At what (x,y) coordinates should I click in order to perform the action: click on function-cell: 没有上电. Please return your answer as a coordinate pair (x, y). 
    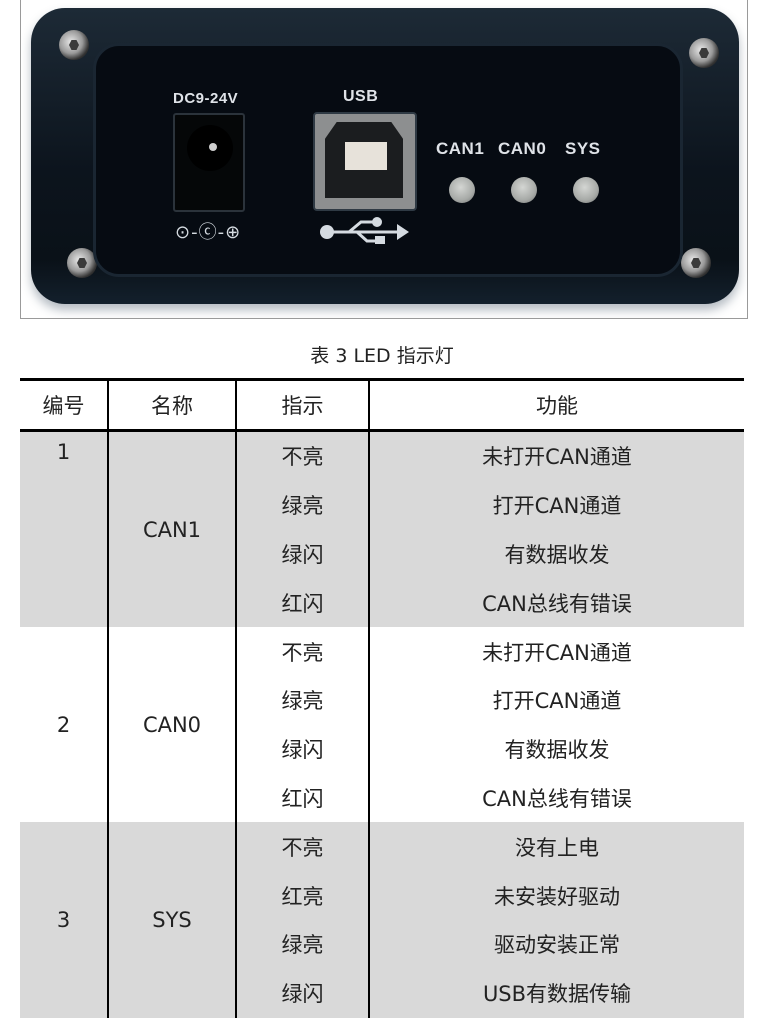
    Looking at the image, I should click on (556, 847).